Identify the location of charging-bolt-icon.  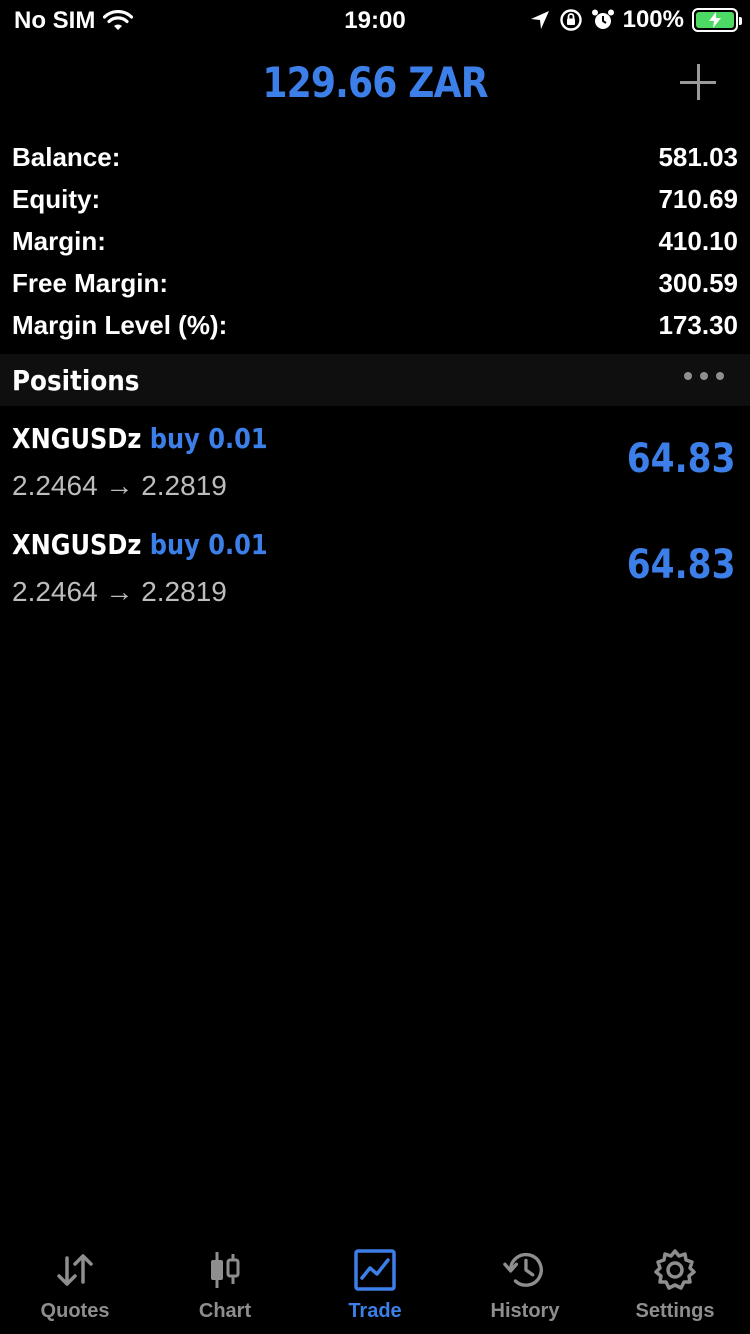
(715, 20).